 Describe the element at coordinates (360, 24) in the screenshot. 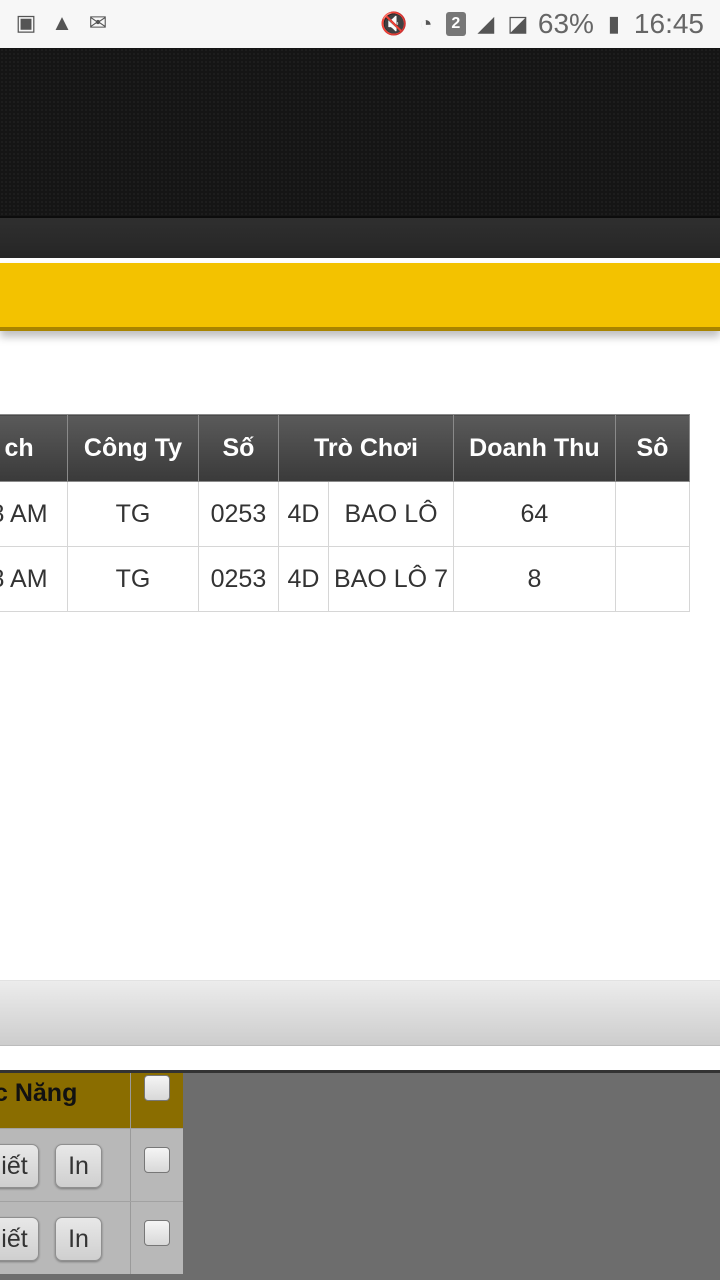

I see `status-bar: ▣ ▲ ✉ 🔇 ◔ 2 ◢ ◪ 63% ▮ 16:45` at that location.